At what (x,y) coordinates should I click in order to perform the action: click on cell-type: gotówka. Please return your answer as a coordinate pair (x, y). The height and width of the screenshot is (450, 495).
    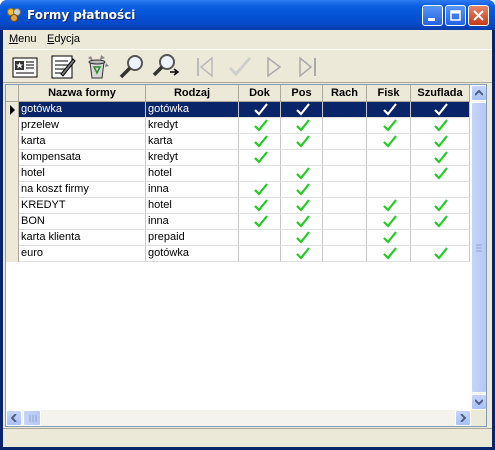
    Looking at the image, I should click on (192, 110).